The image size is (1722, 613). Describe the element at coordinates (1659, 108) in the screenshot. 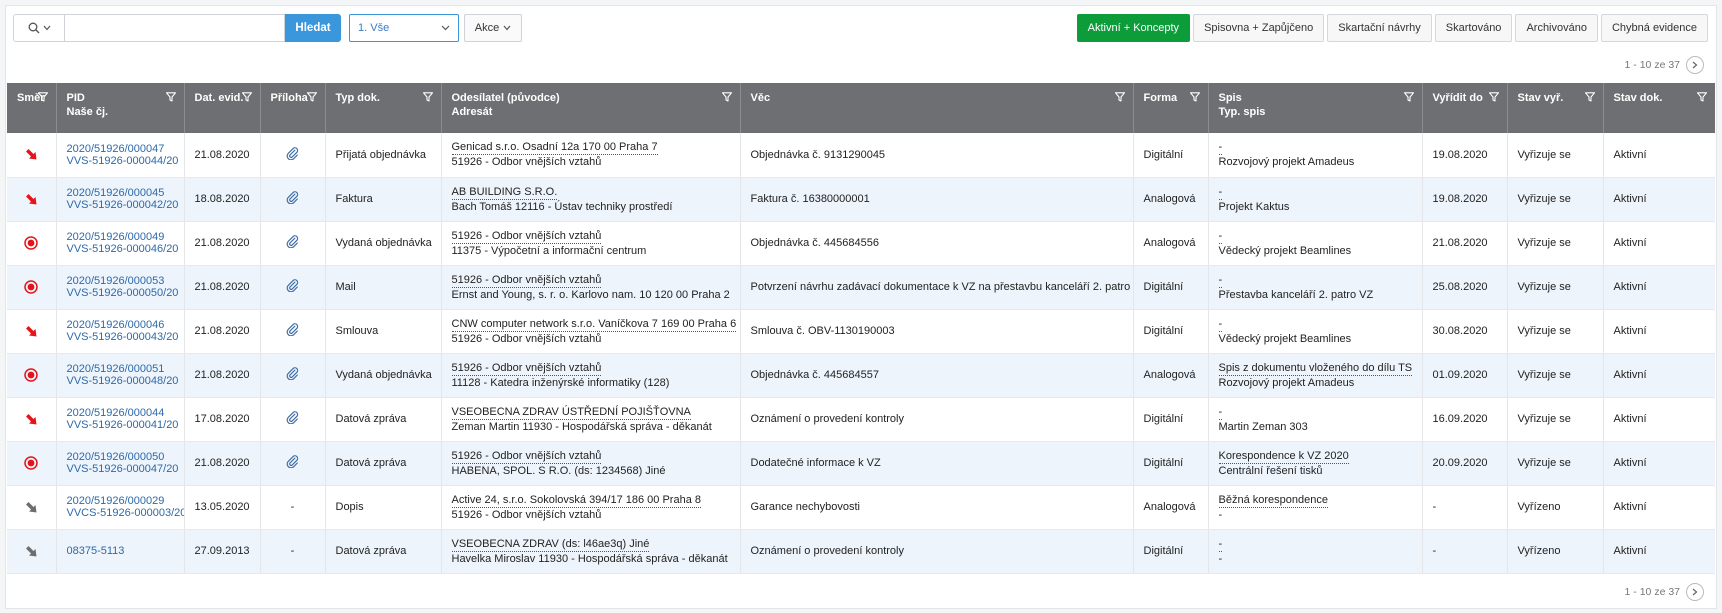

I see `column-header: Stav dok.` at that location.